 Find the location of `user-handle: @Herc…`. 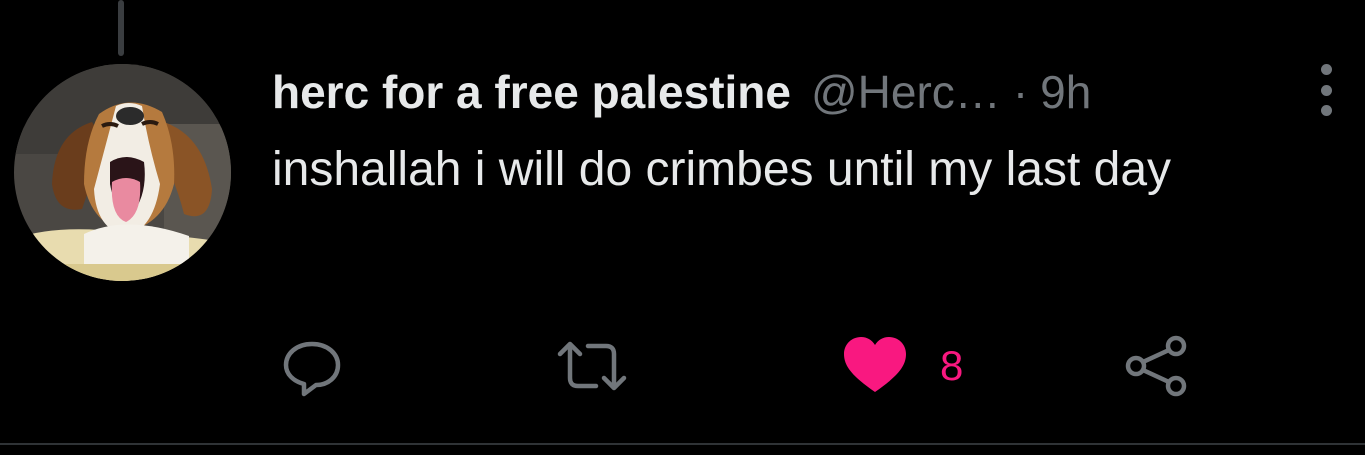

user-handle: @Herc… is located at coordinates (906, 92).